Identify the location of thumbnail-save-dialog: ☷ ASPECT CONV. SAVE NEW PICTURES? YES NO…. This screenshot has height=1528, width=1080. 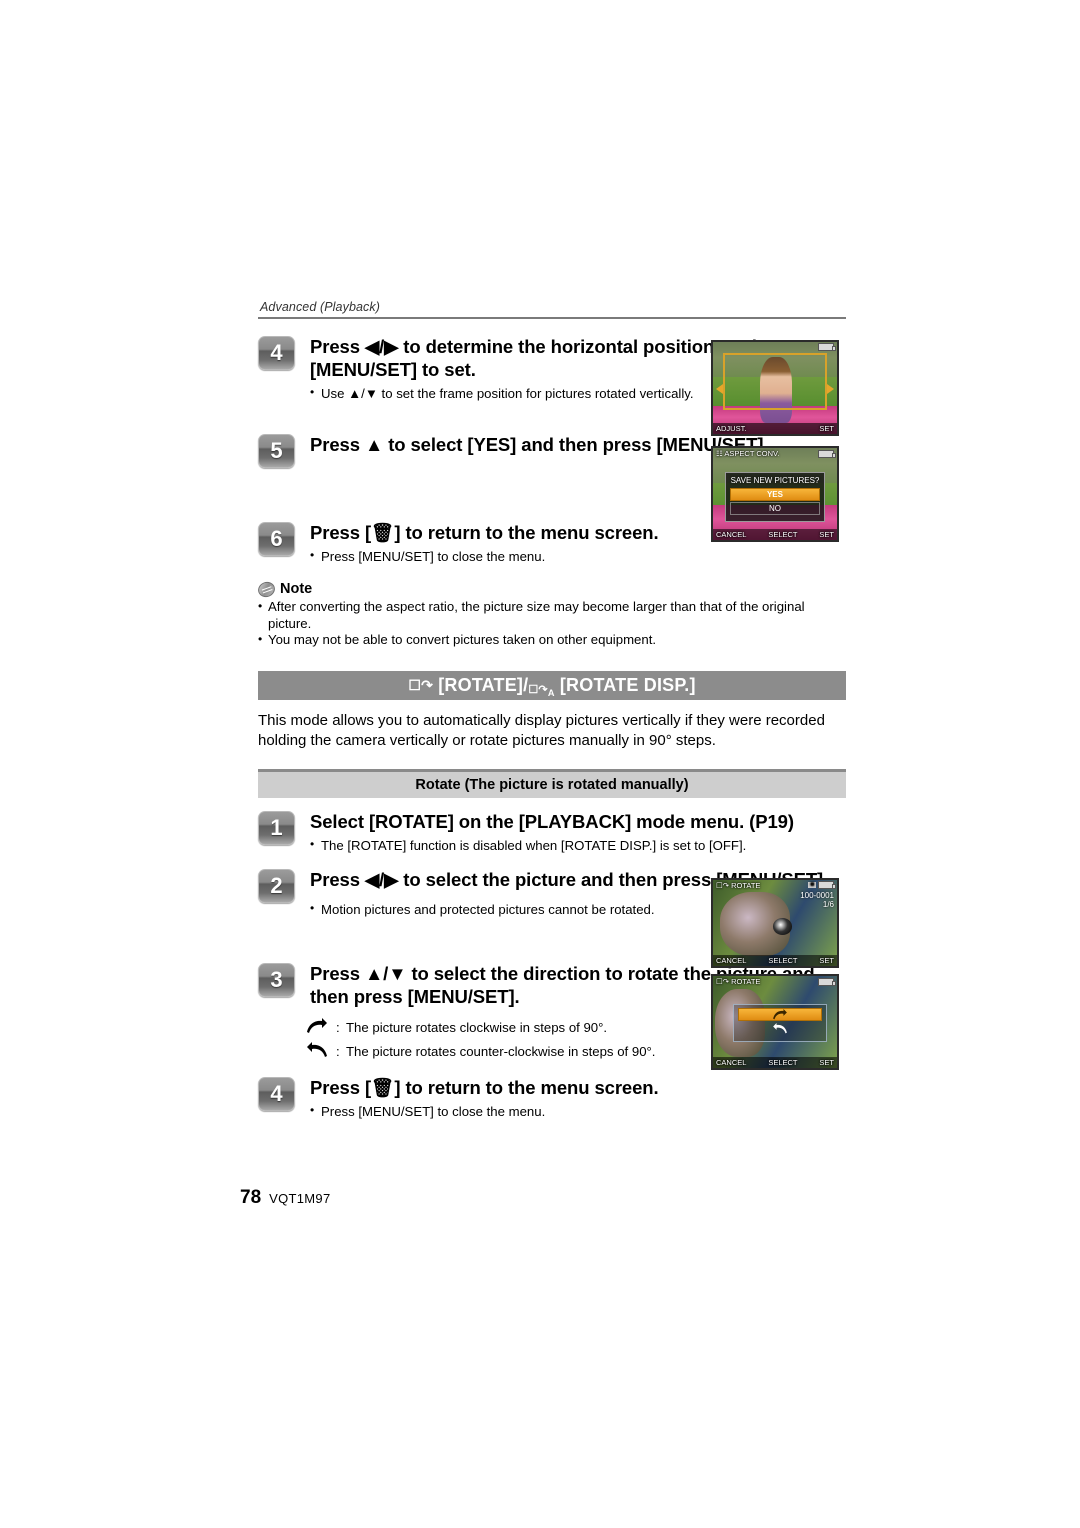
(775, 494).